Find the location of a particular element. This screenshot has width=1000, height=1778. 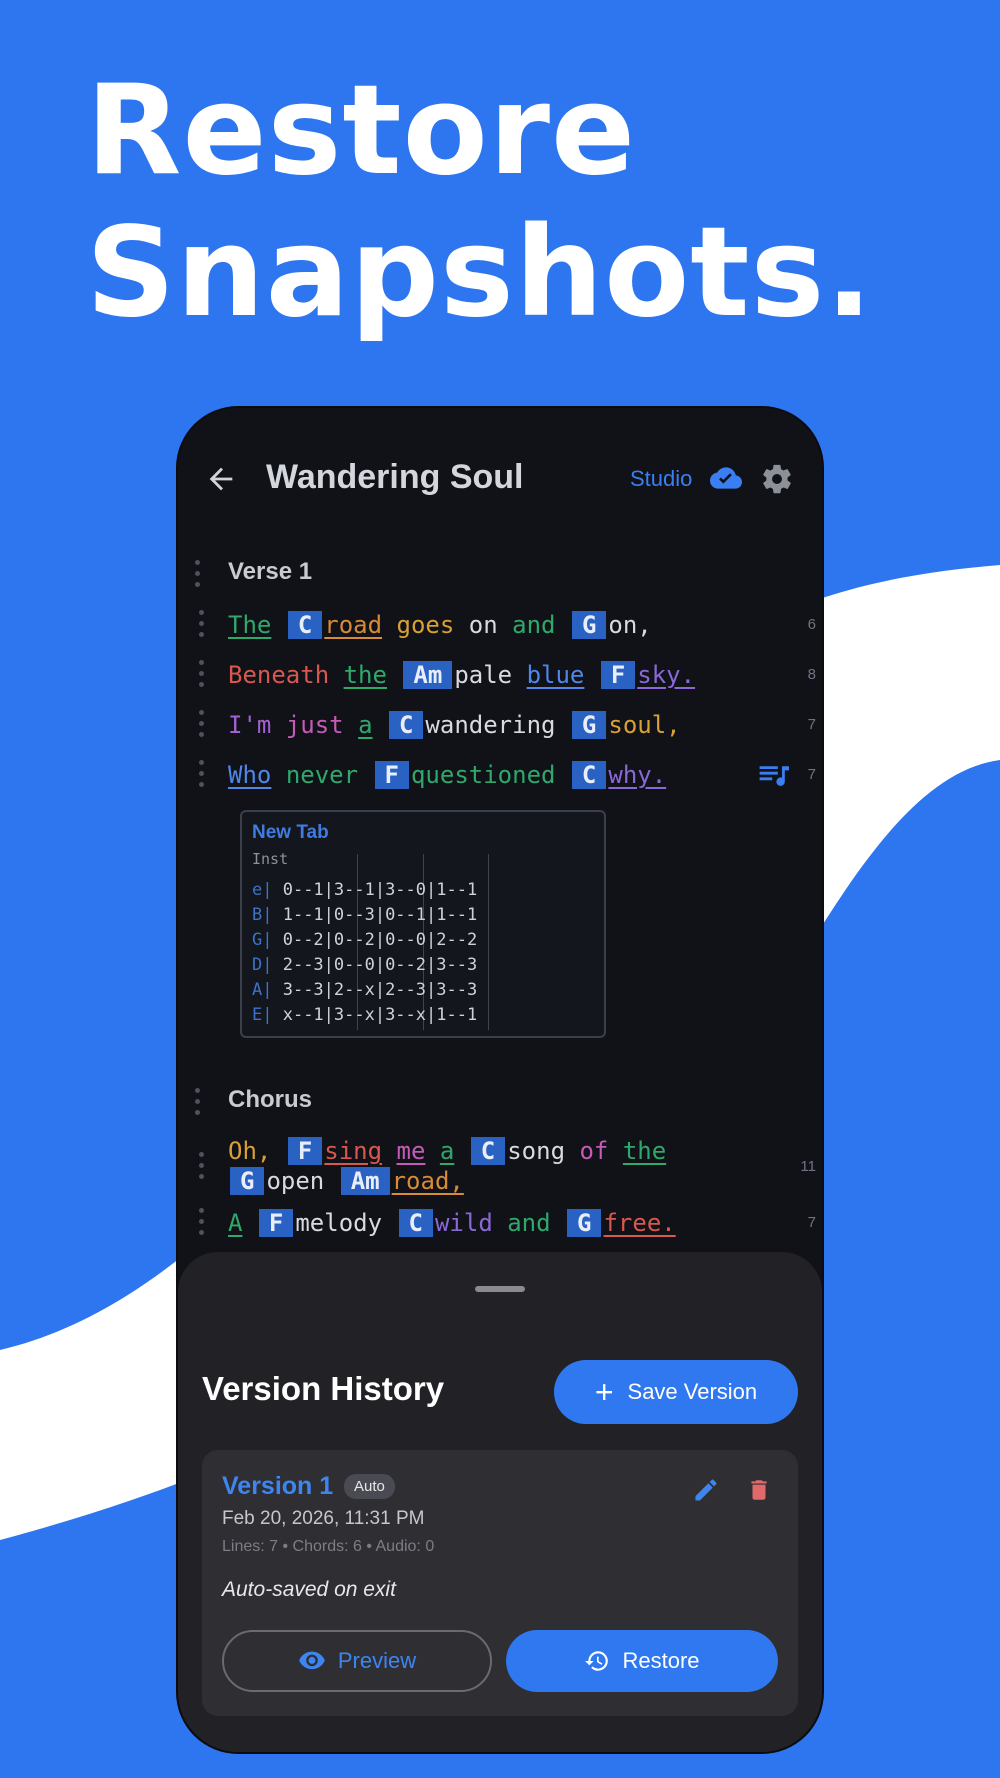

version-note: Auto-saved on exit is located at coordinates (309, 1589).